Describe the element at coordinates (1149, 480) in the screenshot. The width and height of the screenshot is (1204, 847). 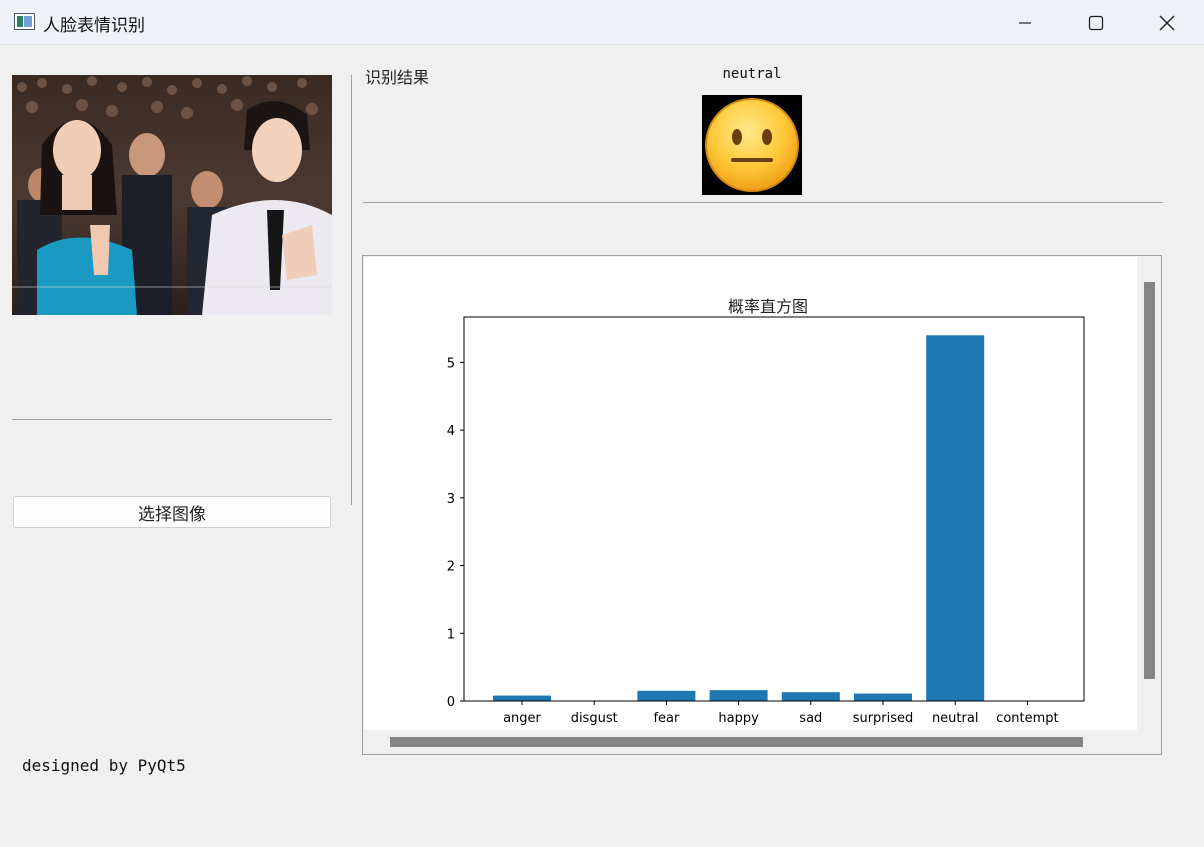
I see `vertical-scrollbar-thumb` at that location.